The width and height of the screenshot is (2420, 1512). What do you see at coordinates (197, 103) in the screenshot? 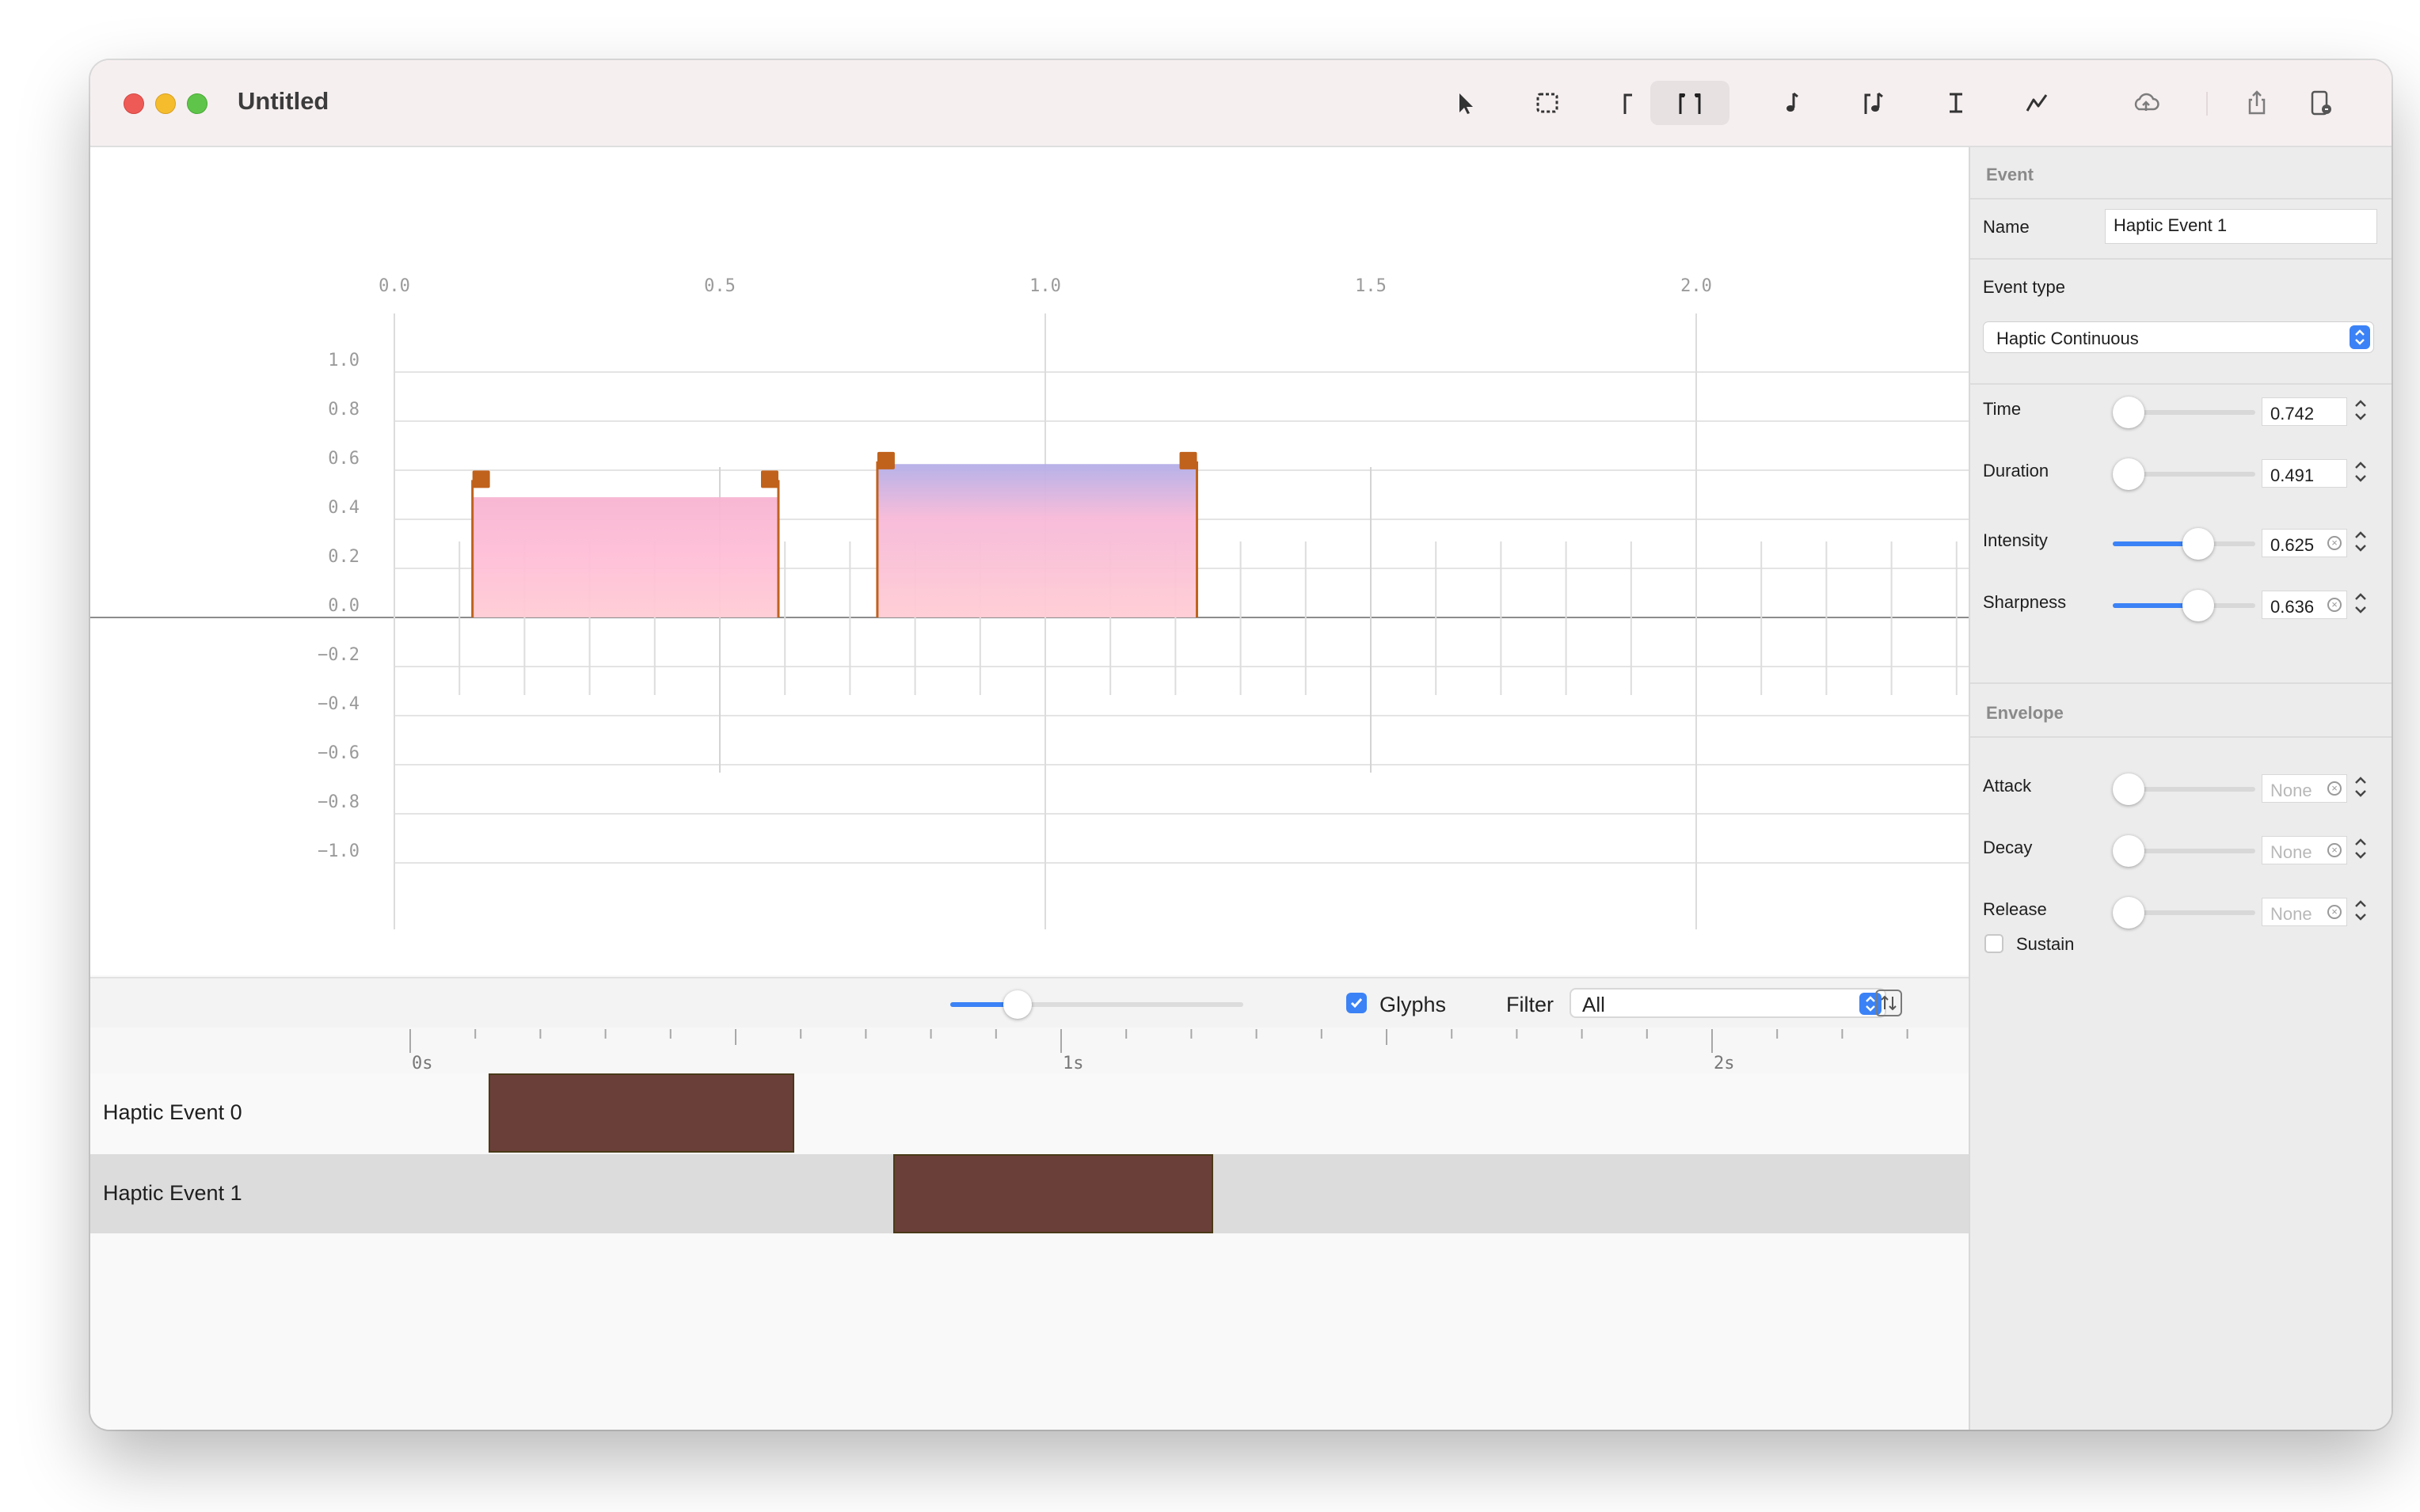
I see `zoom-button` at bounding box center [197, 103].